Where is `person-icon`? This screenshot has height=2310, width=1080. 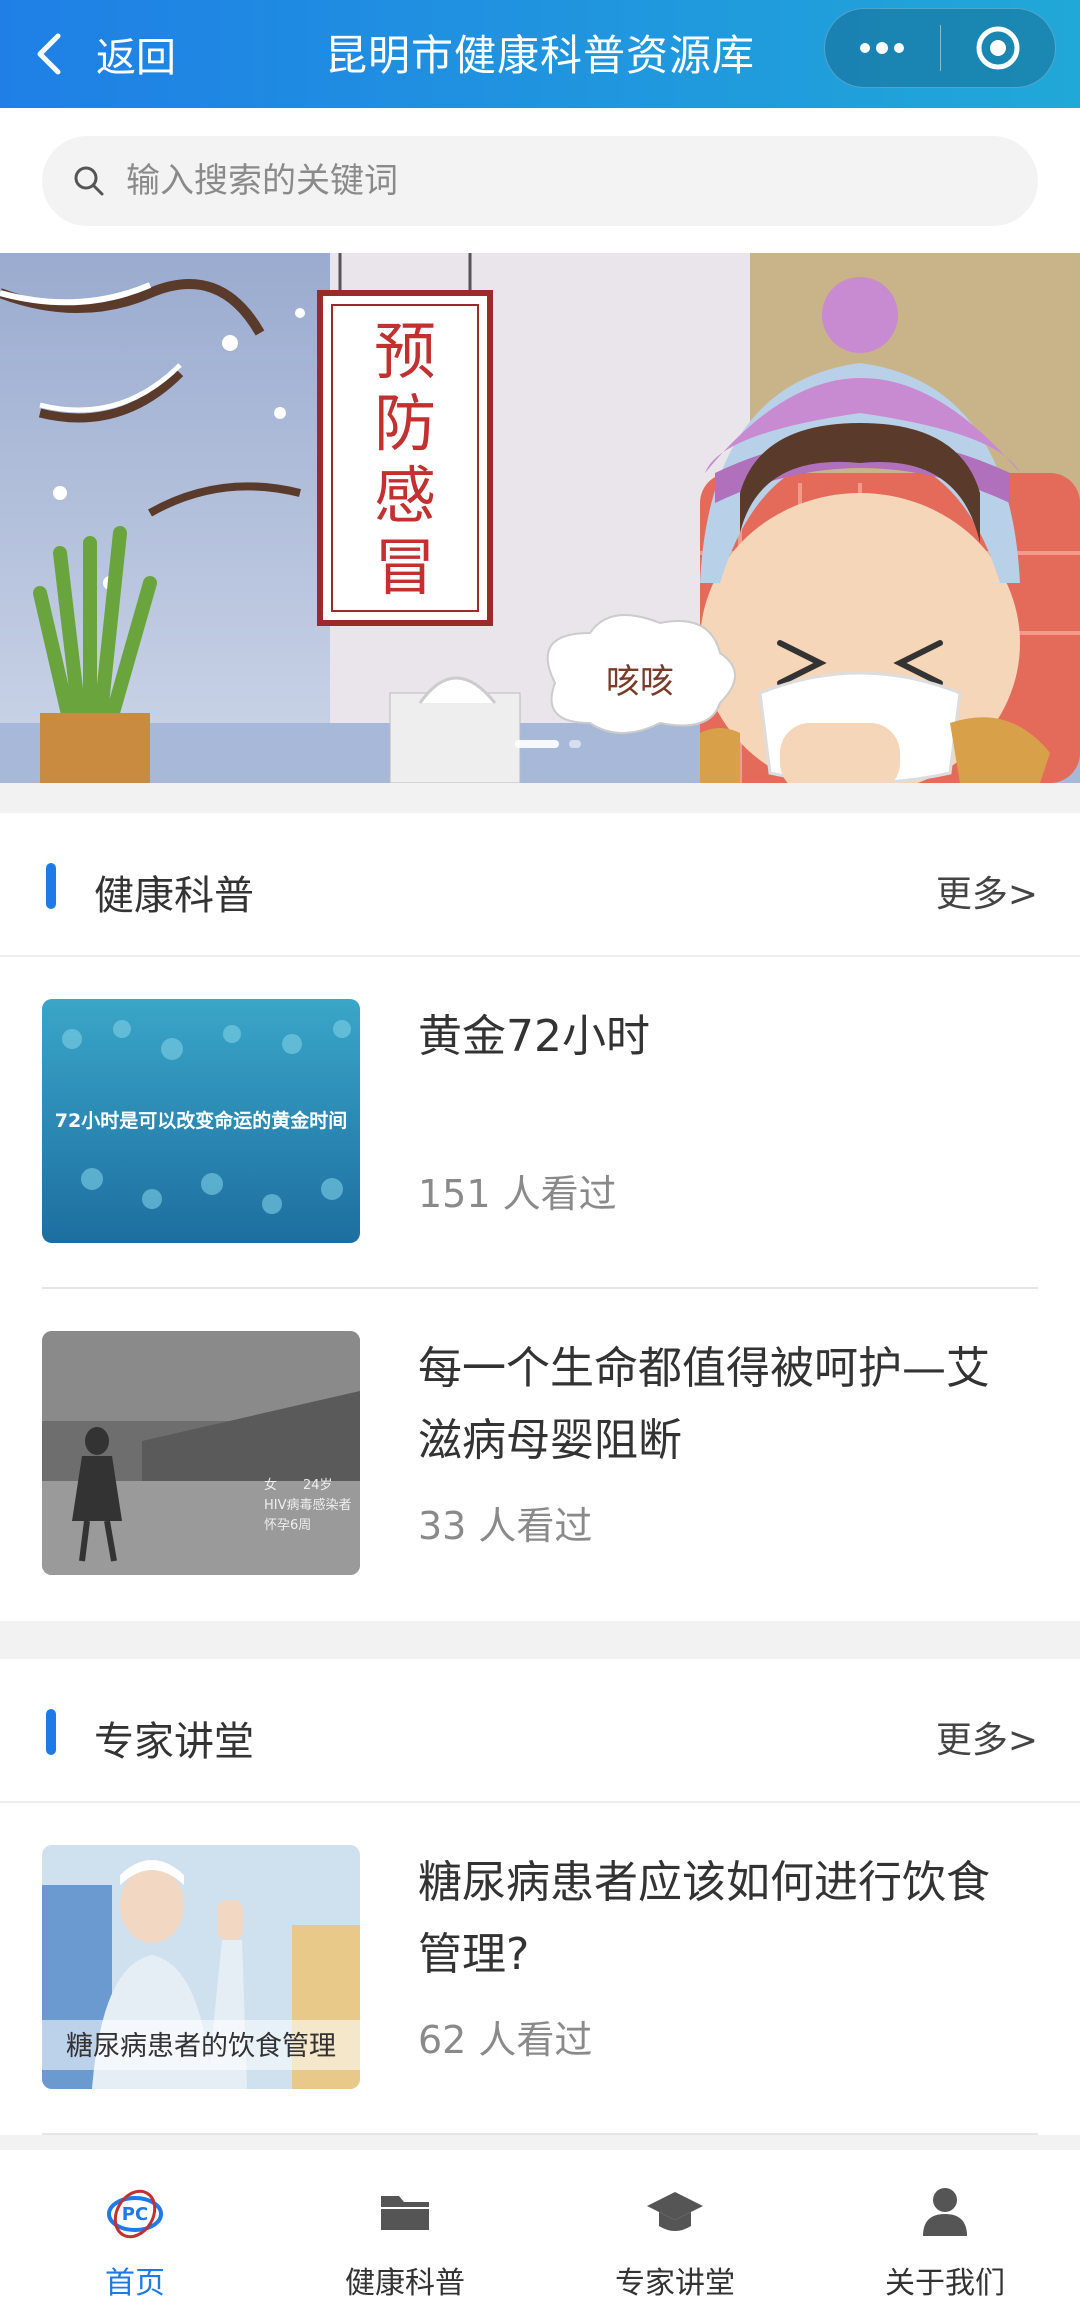
person-icon is located at coordinates (945, 2212).